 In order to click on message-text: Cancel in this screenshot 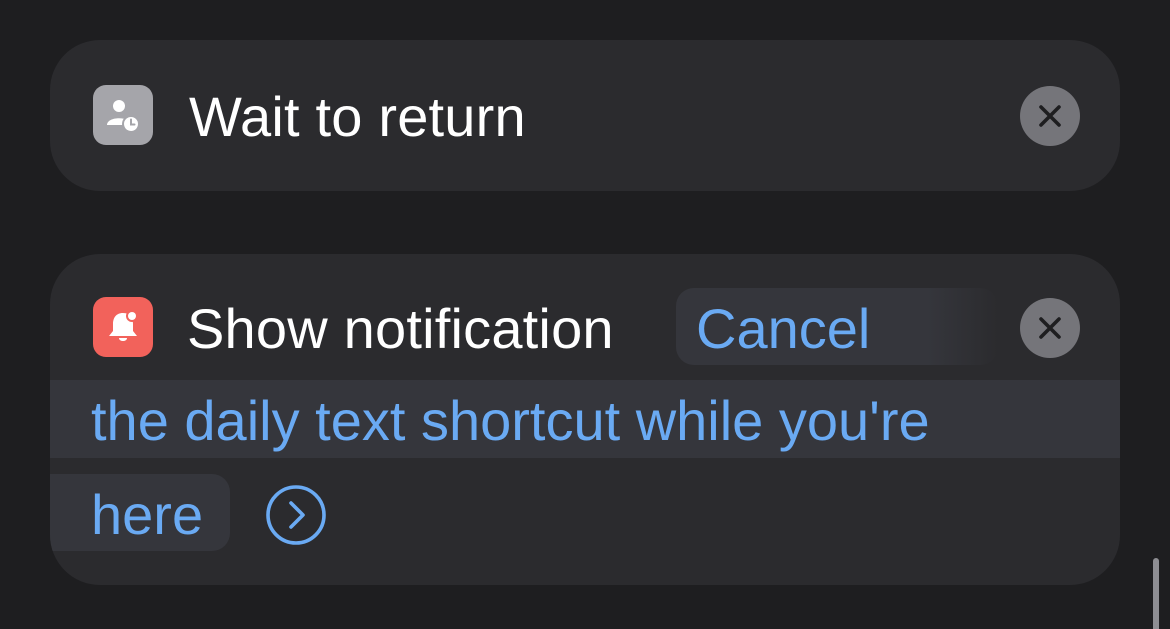, I will do `click(783, 328)`.